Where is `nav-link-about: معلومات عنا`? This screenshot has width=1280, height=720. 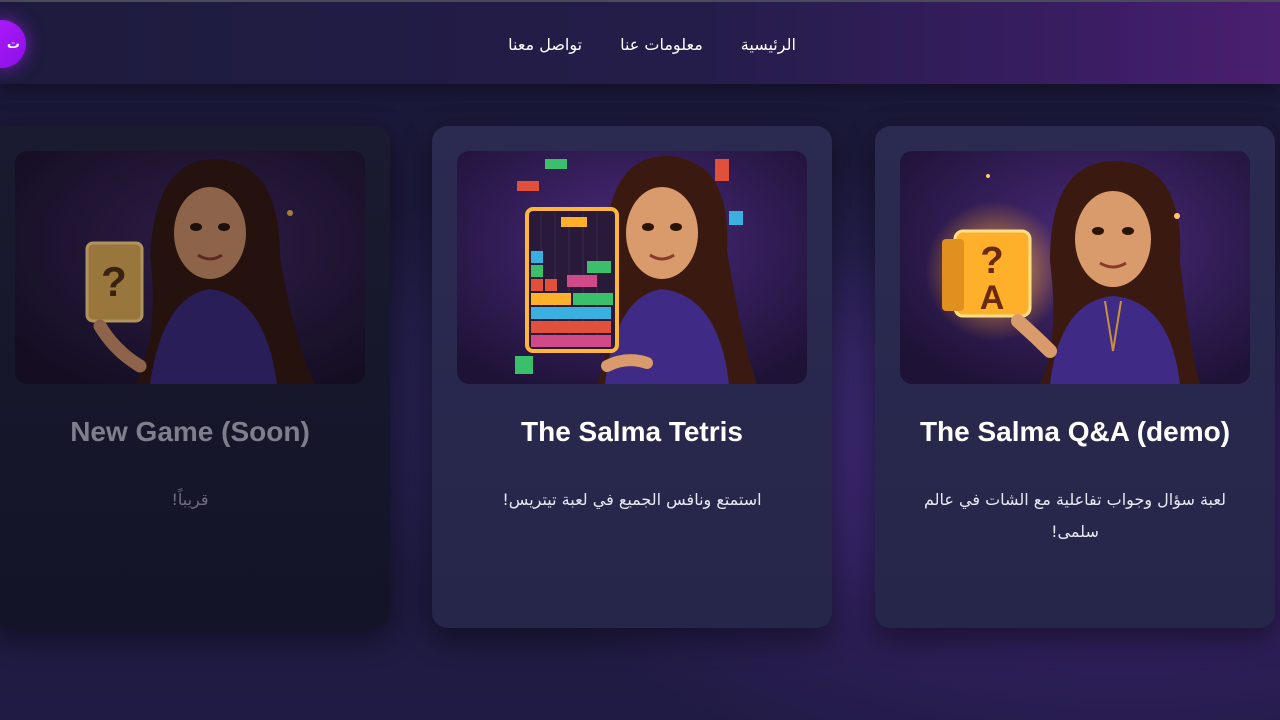
nav-link-about: معلومات عنا is located at coordinates (661, 44).